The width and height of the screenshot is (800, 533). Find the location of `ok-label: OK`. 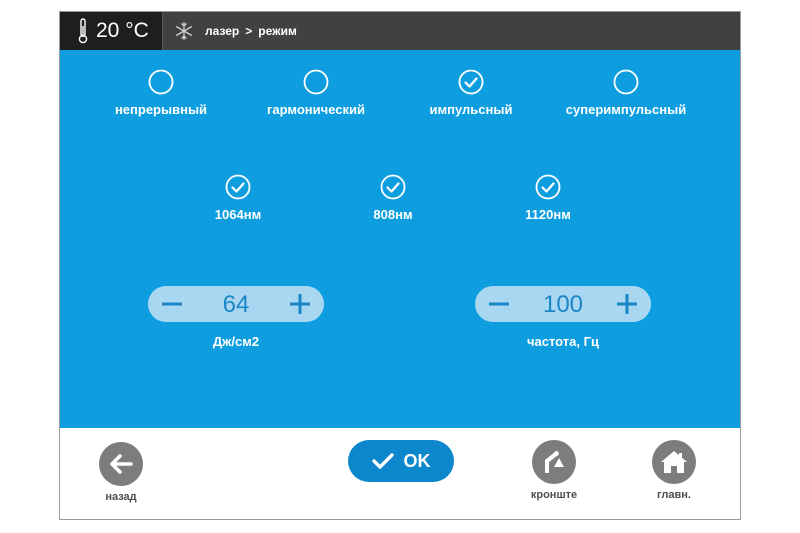

ok-label: OK is located at coordinates (417, 460).